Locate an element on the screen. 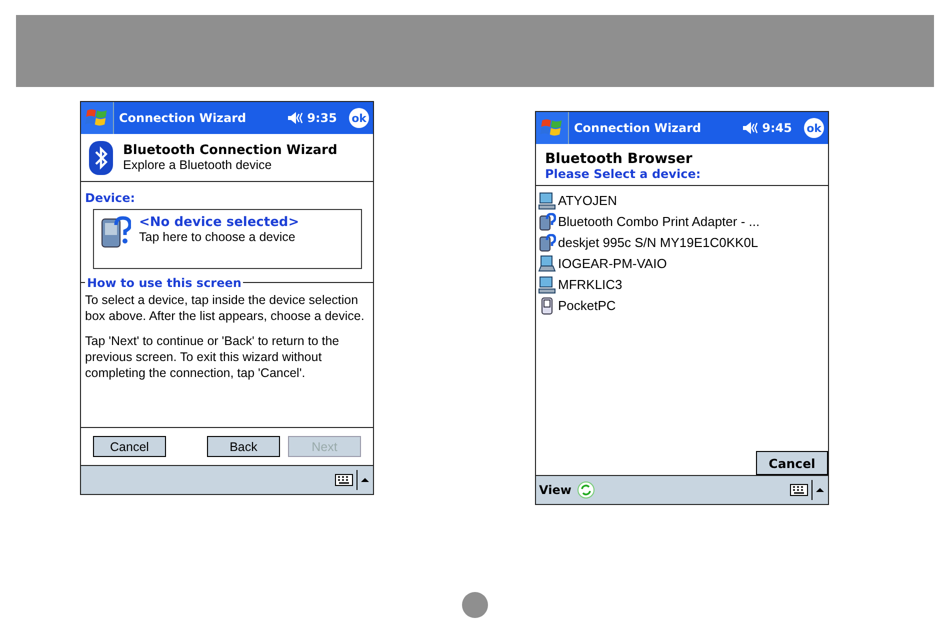 Image resolution: width=950 pixels, height=621 pixels. device-item: PocketPC is located at coordinates (682, 305).